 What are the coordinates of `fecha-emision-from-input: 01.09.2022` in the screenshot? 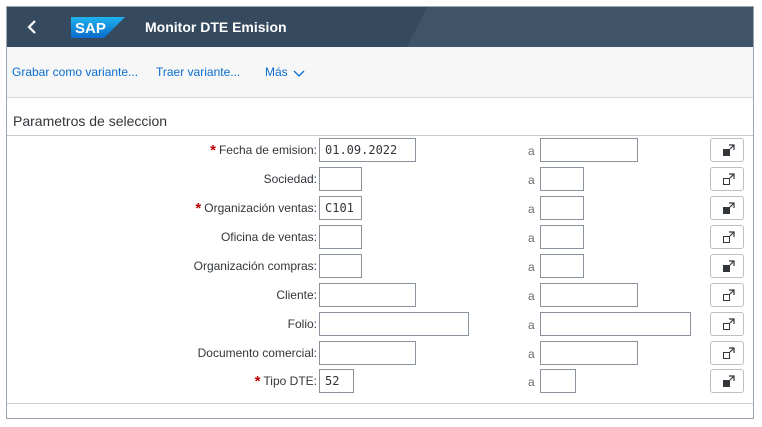 It's located at (367, 150).